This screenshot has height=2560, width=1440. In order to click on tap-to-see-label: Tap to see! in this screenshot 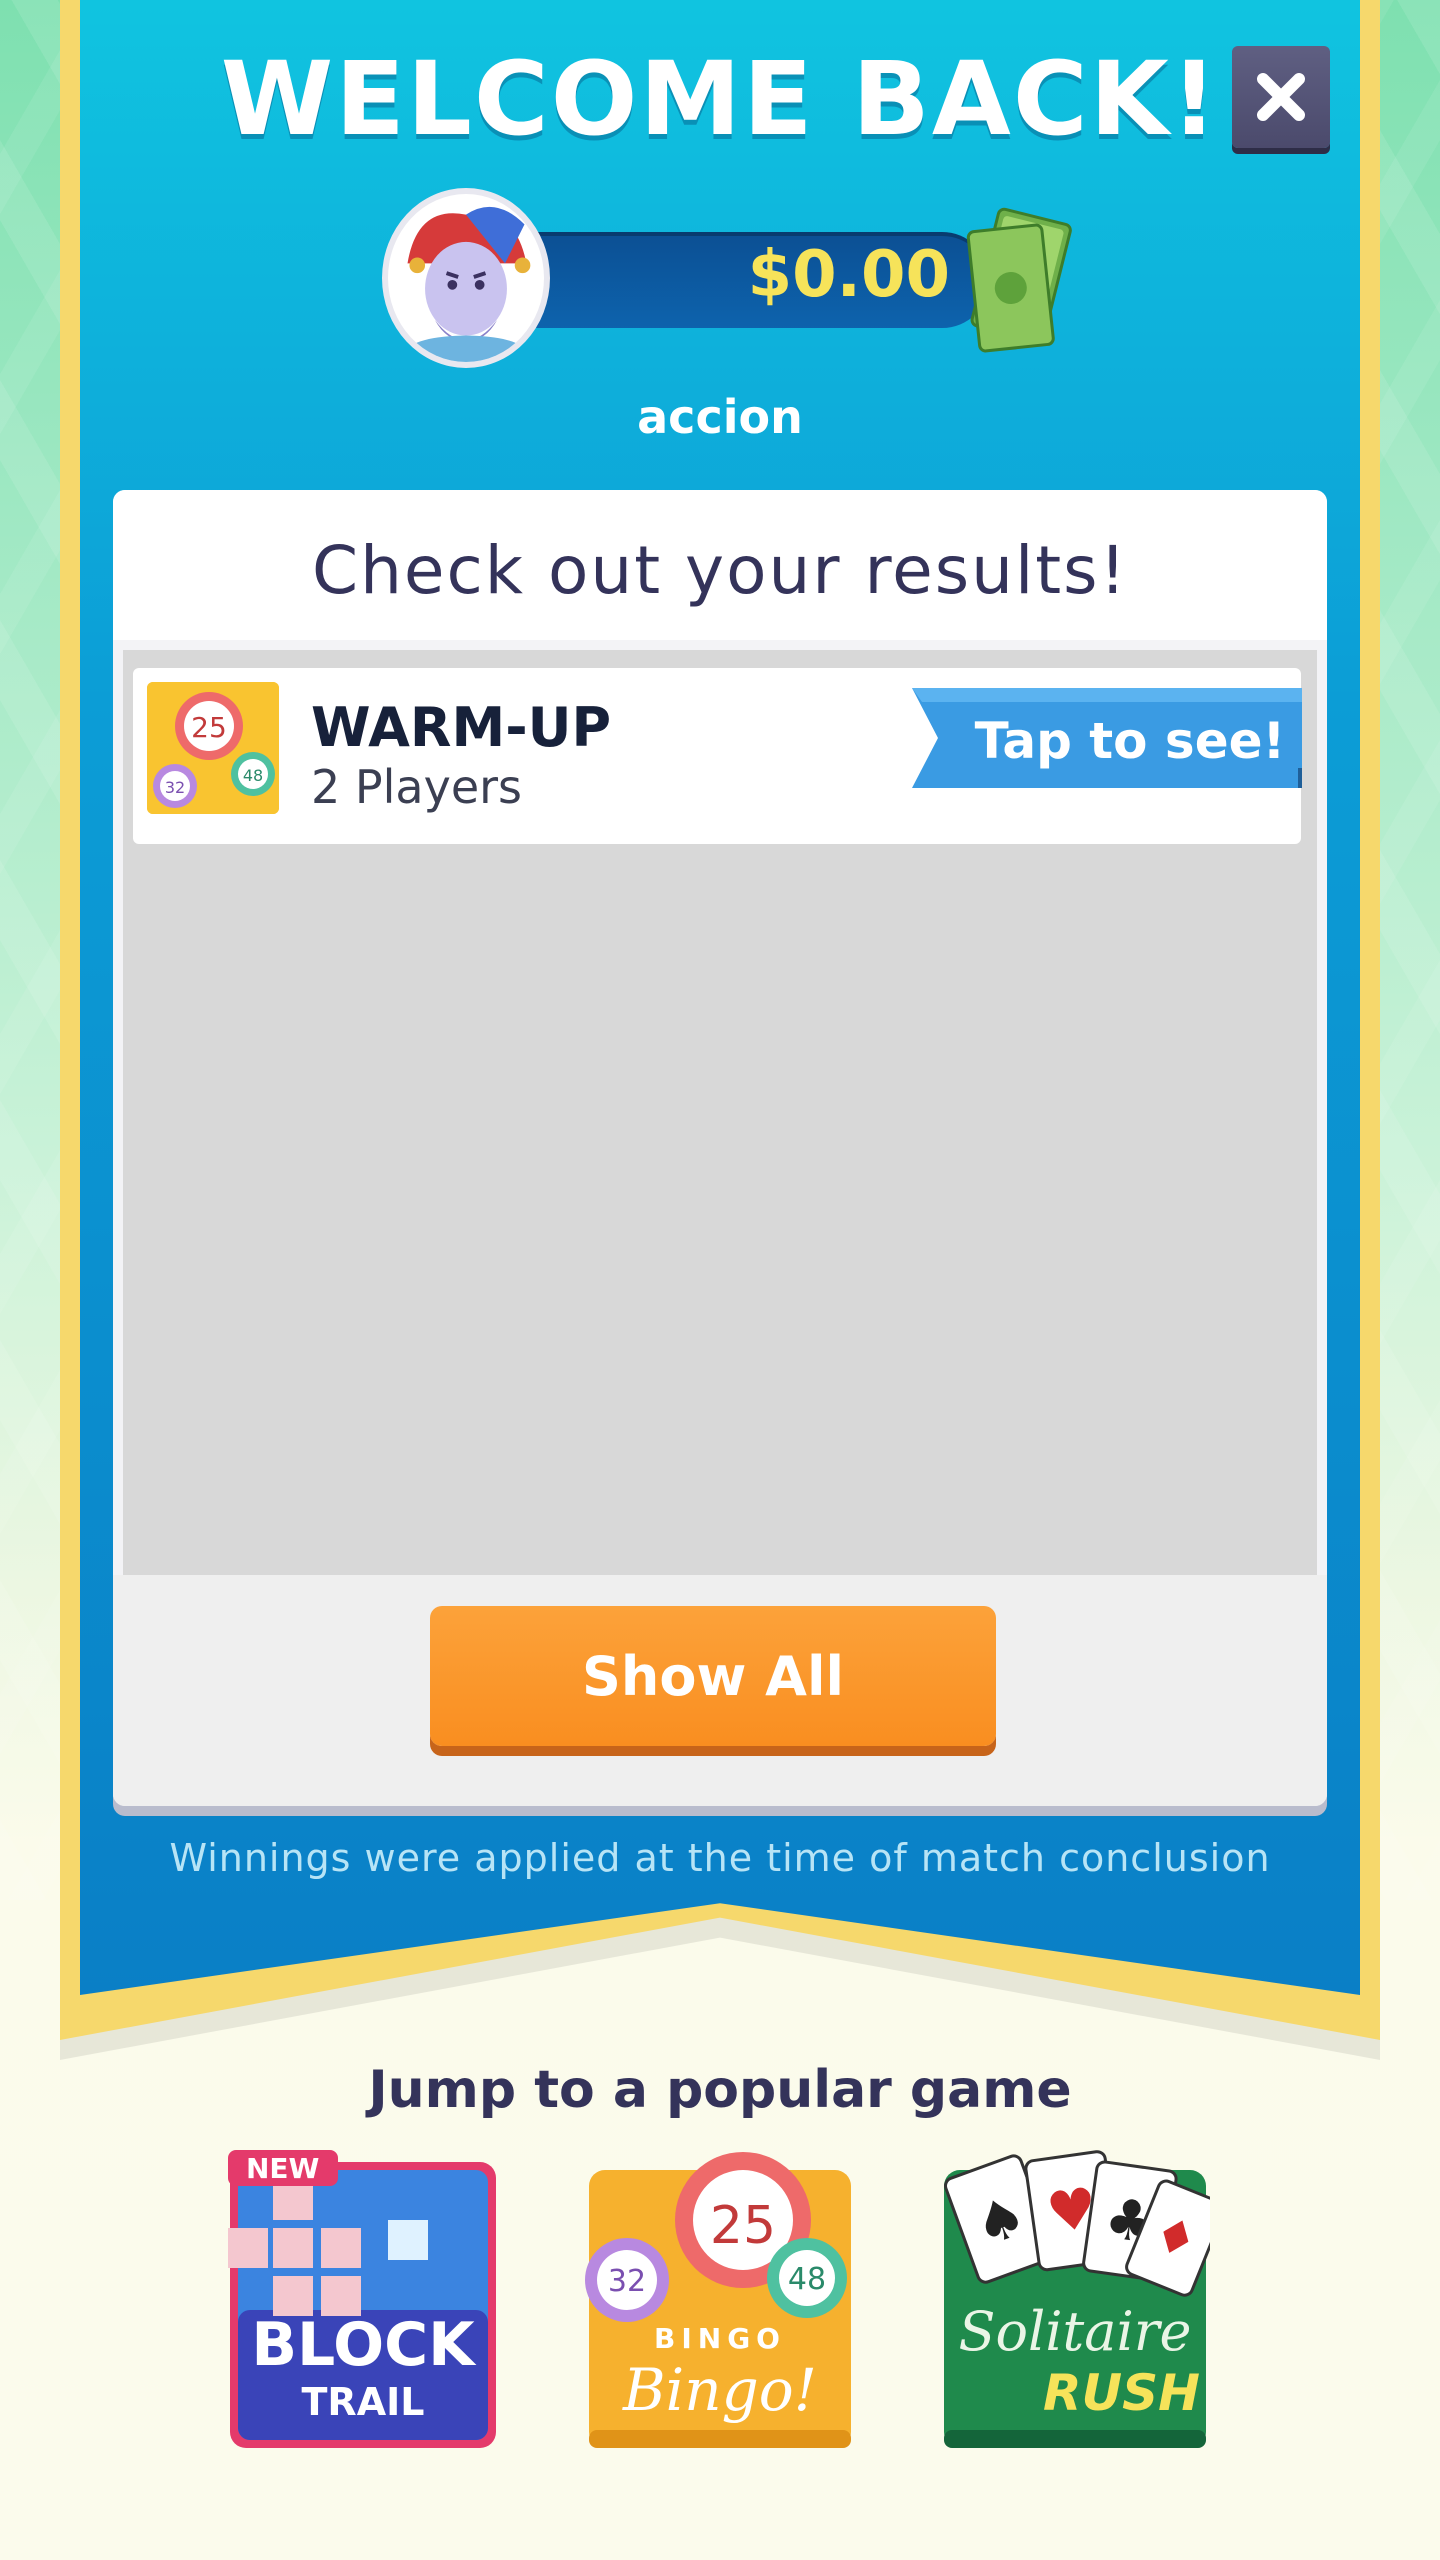, I will do `click(1130, 741)`.